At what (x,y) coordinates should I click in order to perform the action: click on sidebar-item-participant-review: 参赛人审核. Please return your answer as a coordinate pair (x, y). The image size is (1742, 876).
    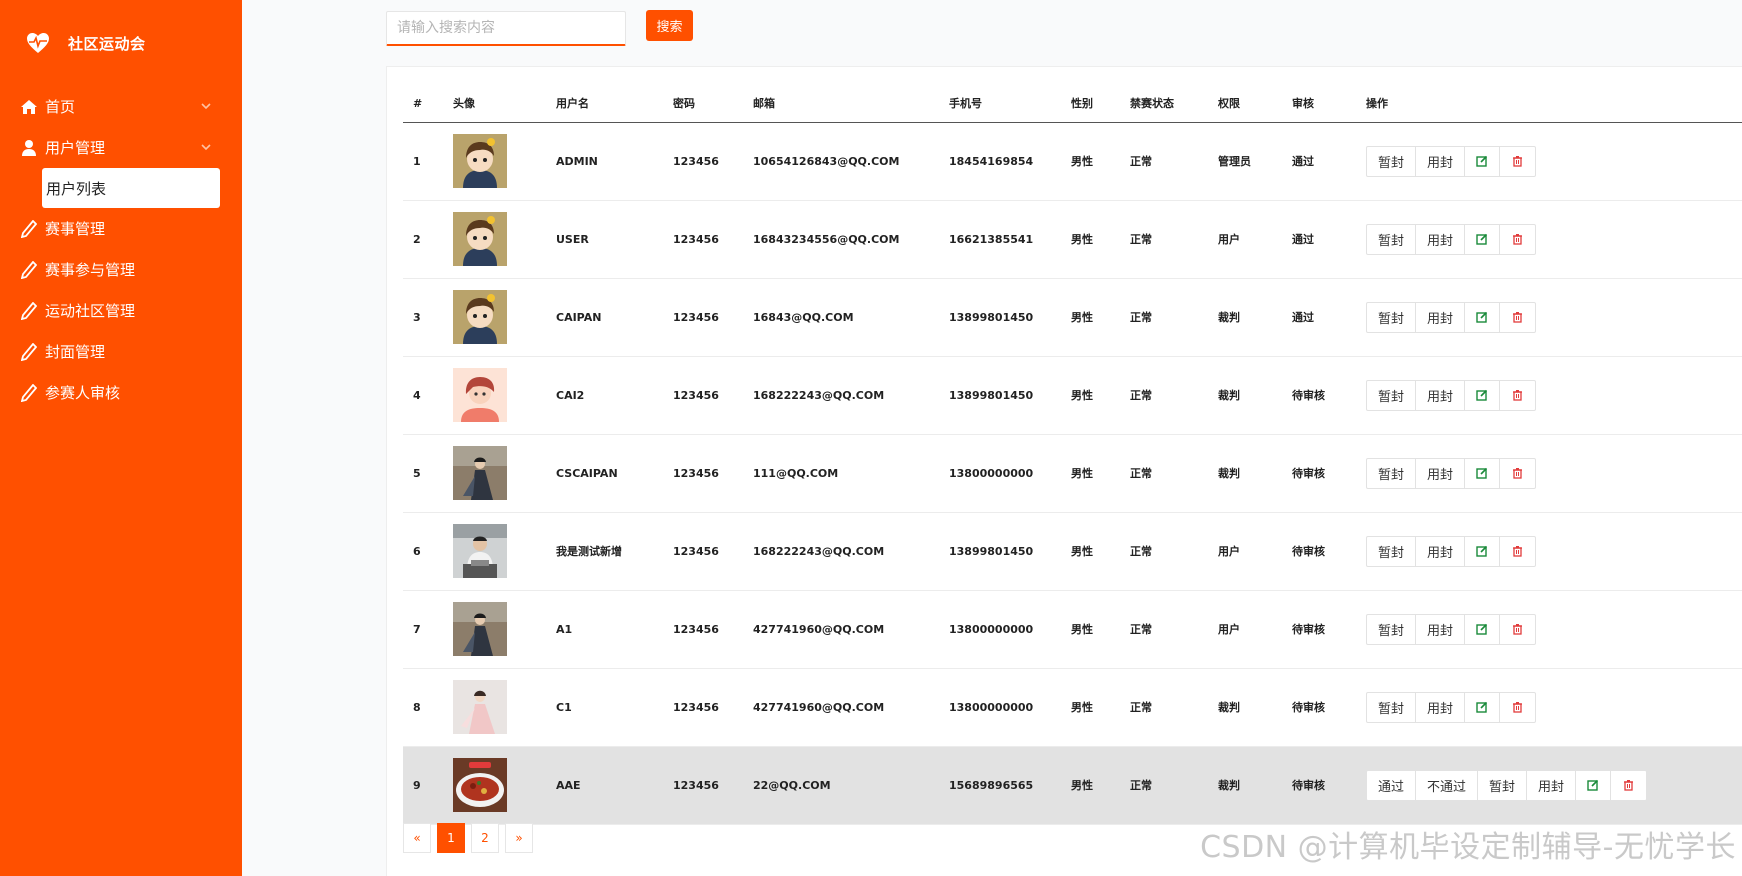
    Looking at the image, I should click on (121, 392).